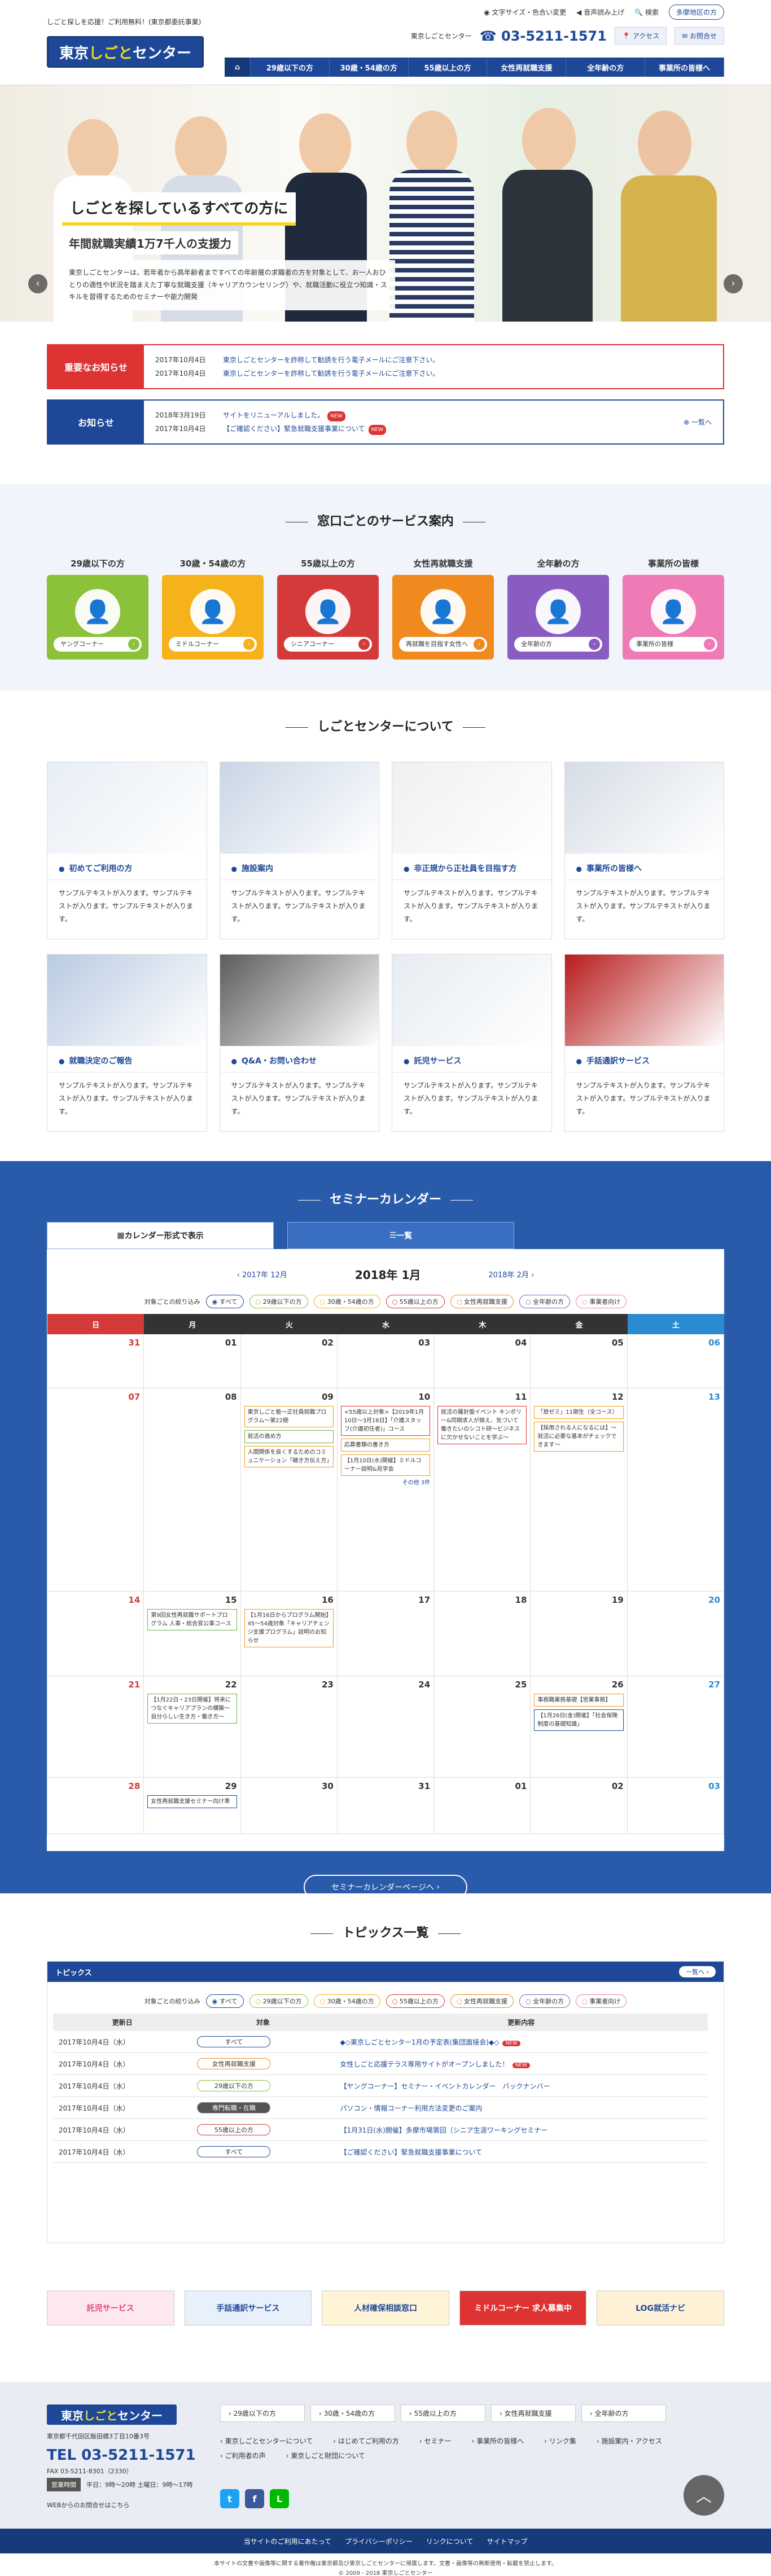 The height and width of the screenshot is (2576, 771). What do you see at coordinates (579, 1634) in the screenshot?
I see `calendar-day: 19` at bounding box center [579, 1634].